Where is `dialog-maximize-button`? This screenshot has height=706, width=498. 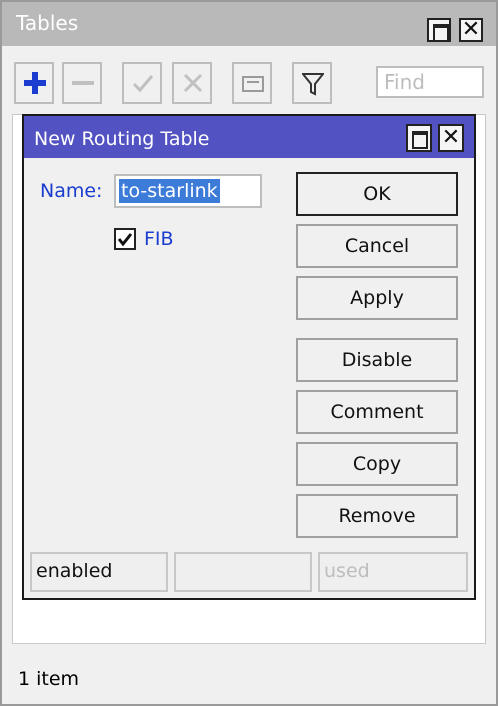
dialog-maximize-button is located at coordinates (419, 138).